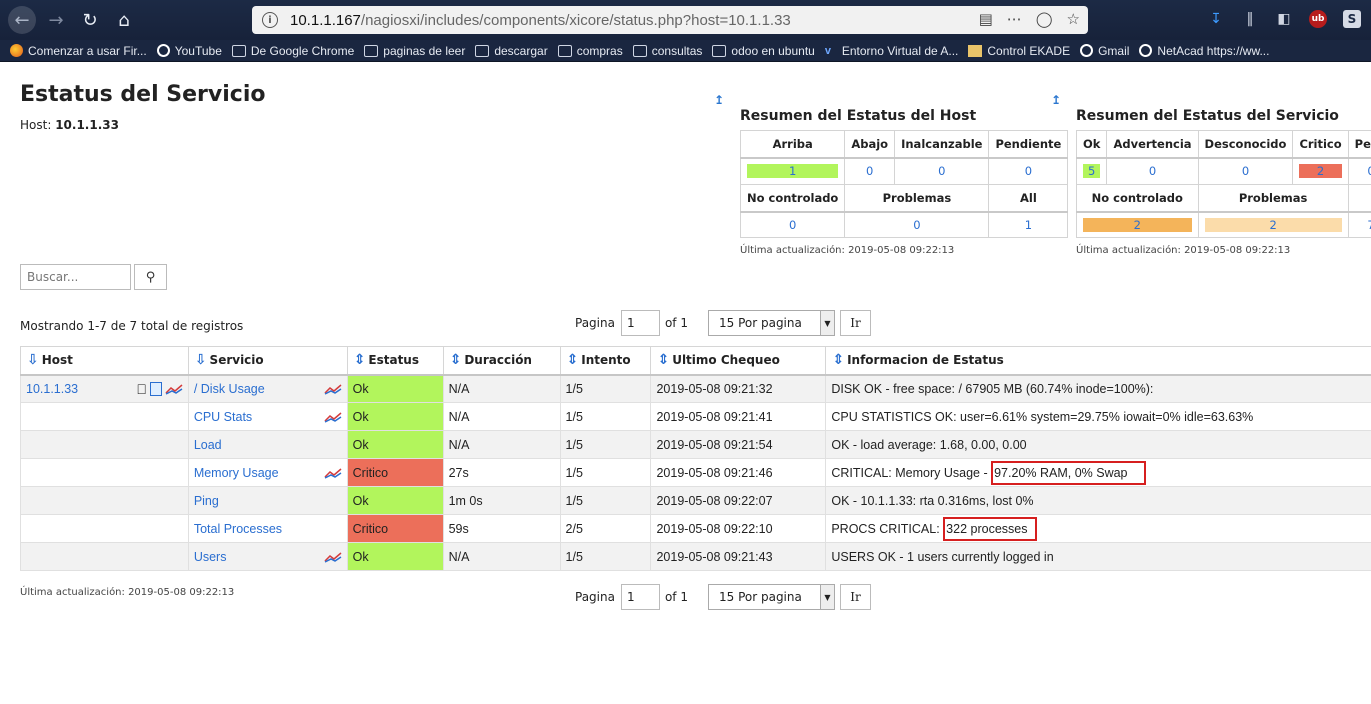 The height and width of the screenshot is (704, 1371). What do you see at coordinates (590, 51) in the screenshot?
I see `bookmark-item: compras` at bounding box center [590, 51].